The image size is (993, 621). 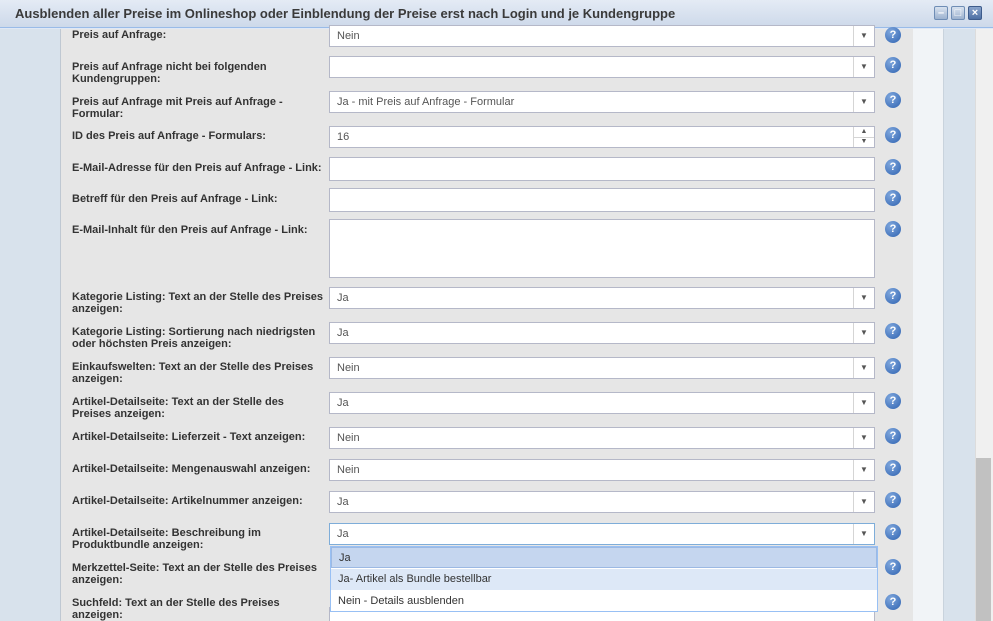 I want to click on email-address-field, so click(x=602, y=169).